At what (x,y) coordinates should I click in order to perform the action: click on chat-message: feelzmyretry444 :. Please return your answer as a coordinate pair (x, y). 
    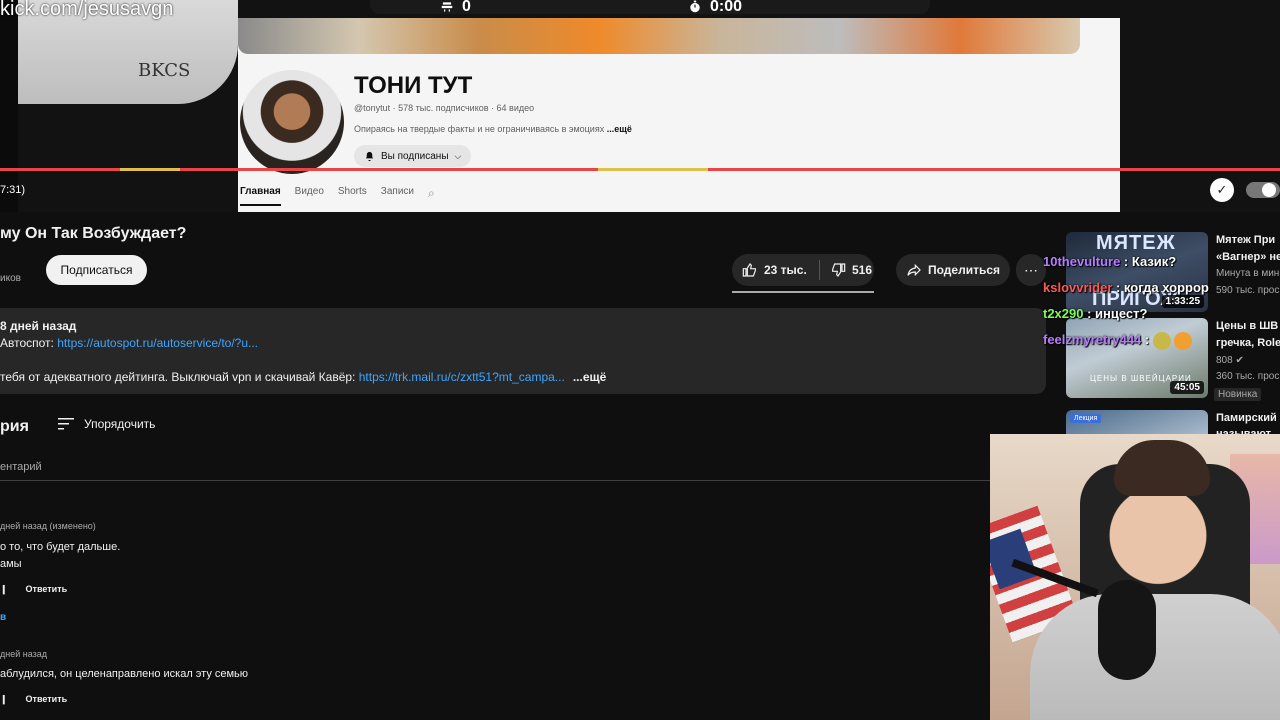
    Looking at the image, I should click on (1126, 340).